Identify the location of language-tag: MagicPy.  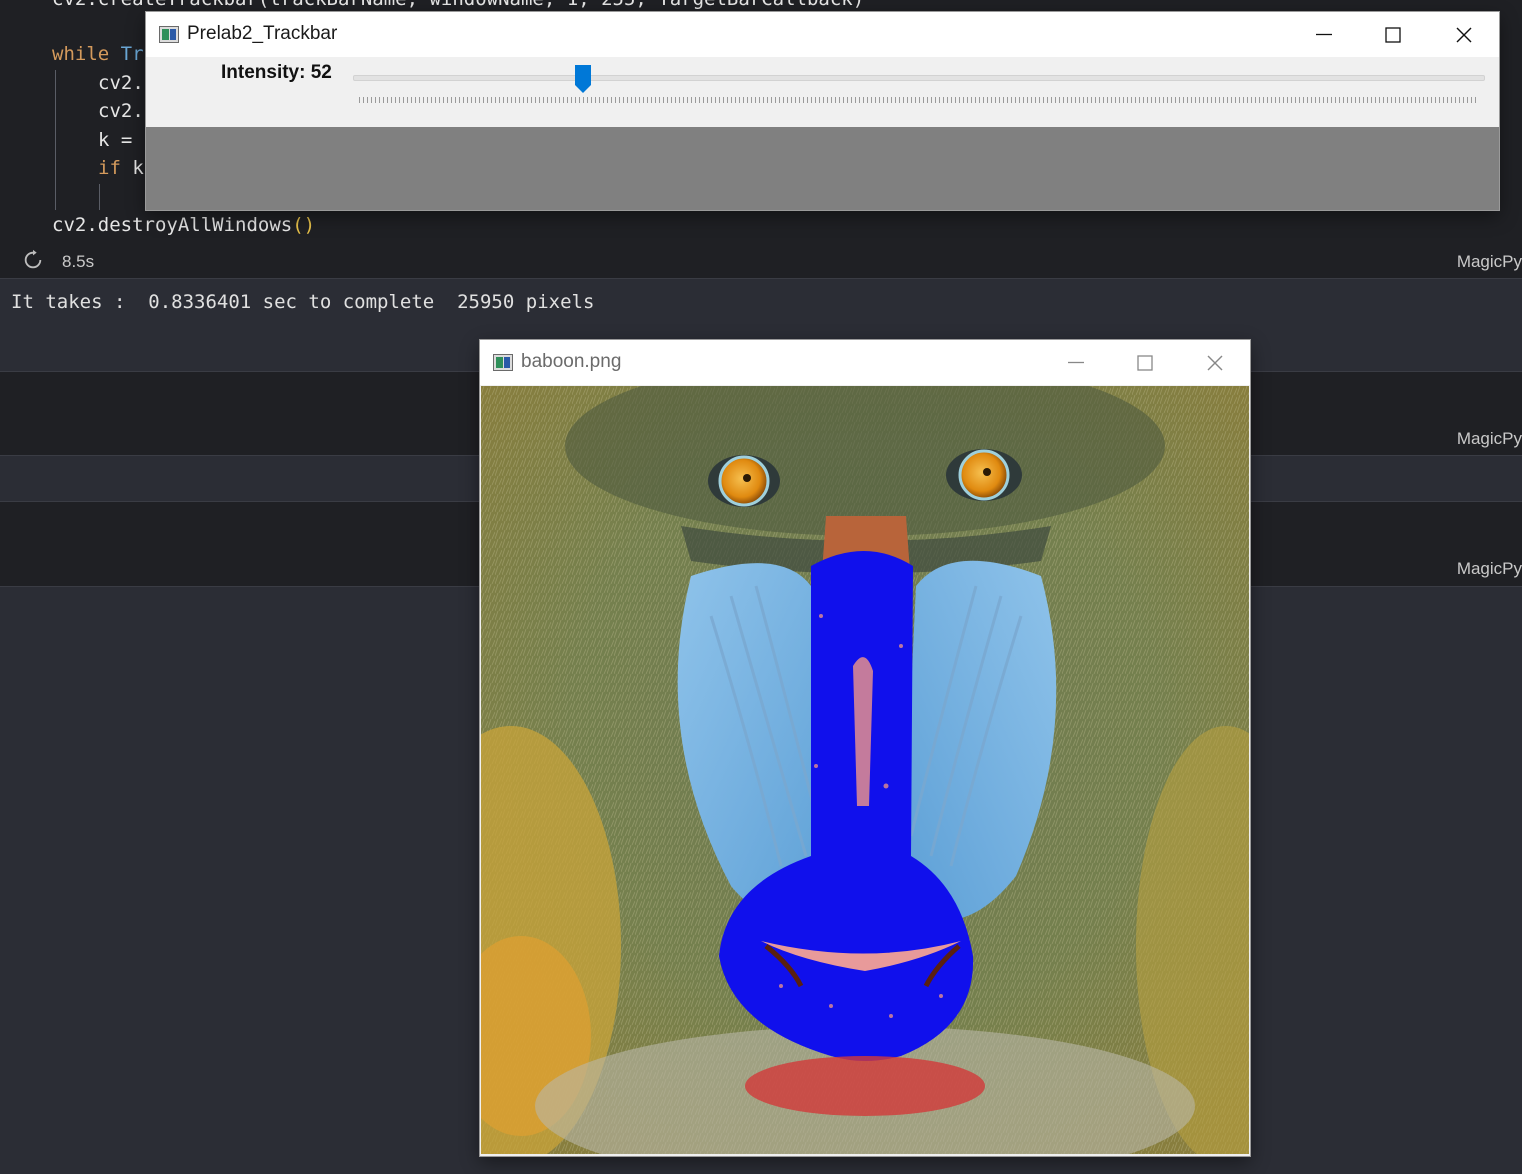
(1489, 262).